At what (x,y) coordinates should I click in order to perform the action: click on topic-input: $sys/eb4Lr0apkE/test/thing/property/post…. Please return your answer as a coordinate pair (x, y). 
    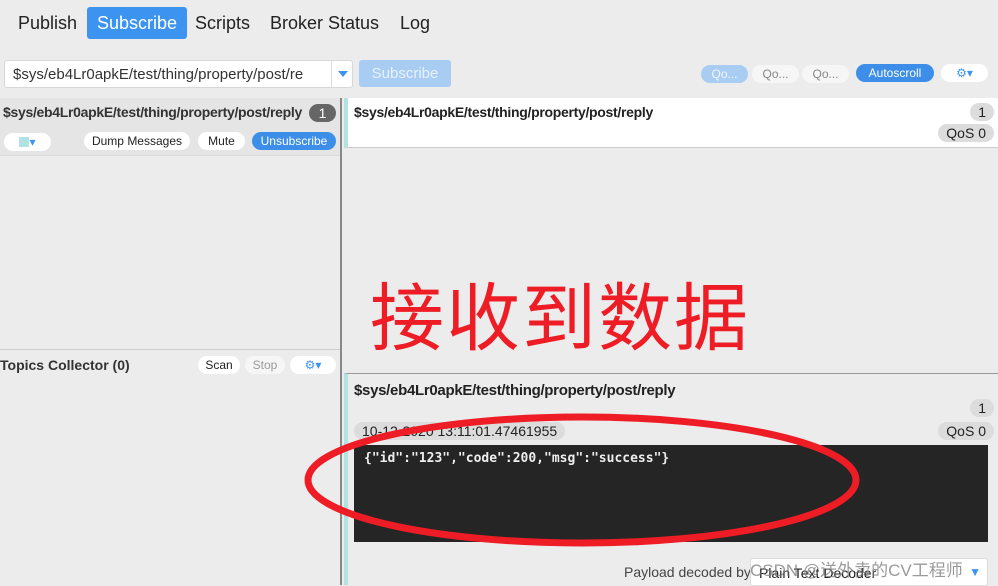
    Looking at the image, I should click on (158, 74).